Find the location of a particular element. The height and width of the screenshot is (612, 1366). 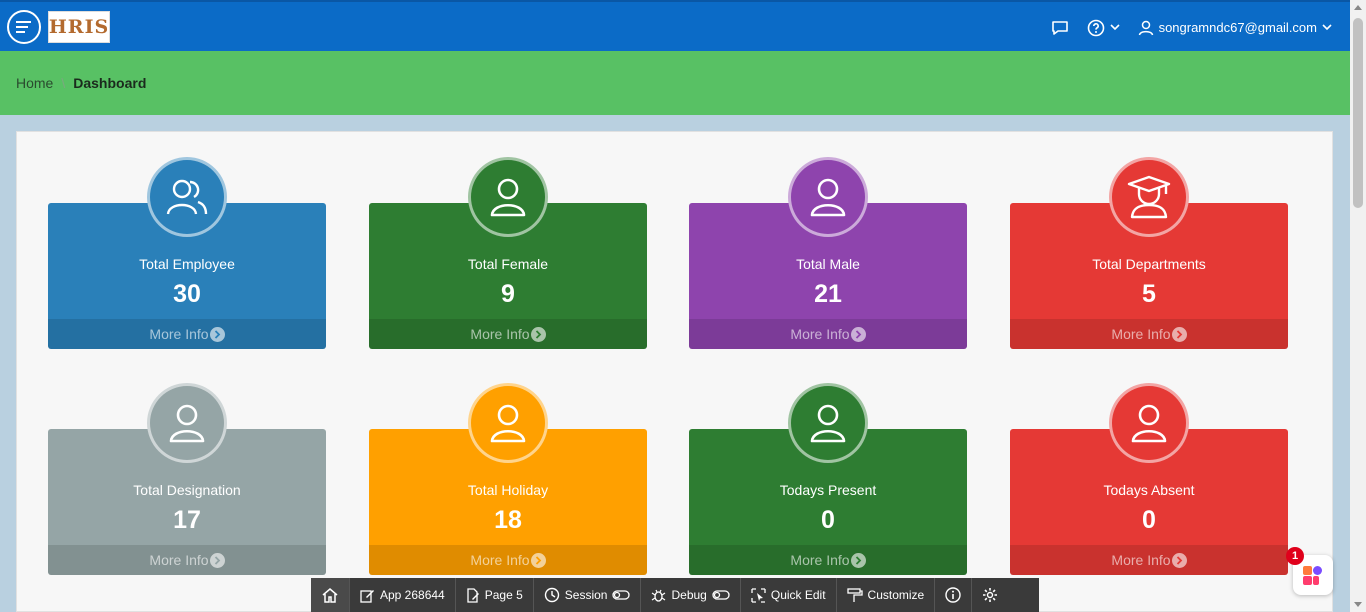

stat-card-value: 30 is located at coordinates (187, 294).